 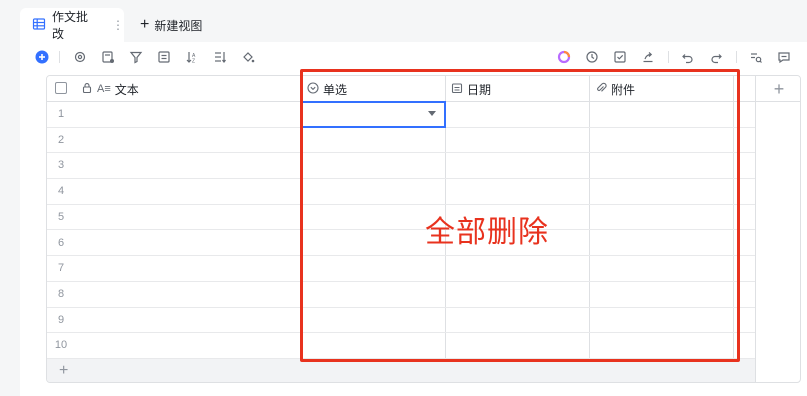 I want to click on svg-text: Z, so click(x=193, y=62).